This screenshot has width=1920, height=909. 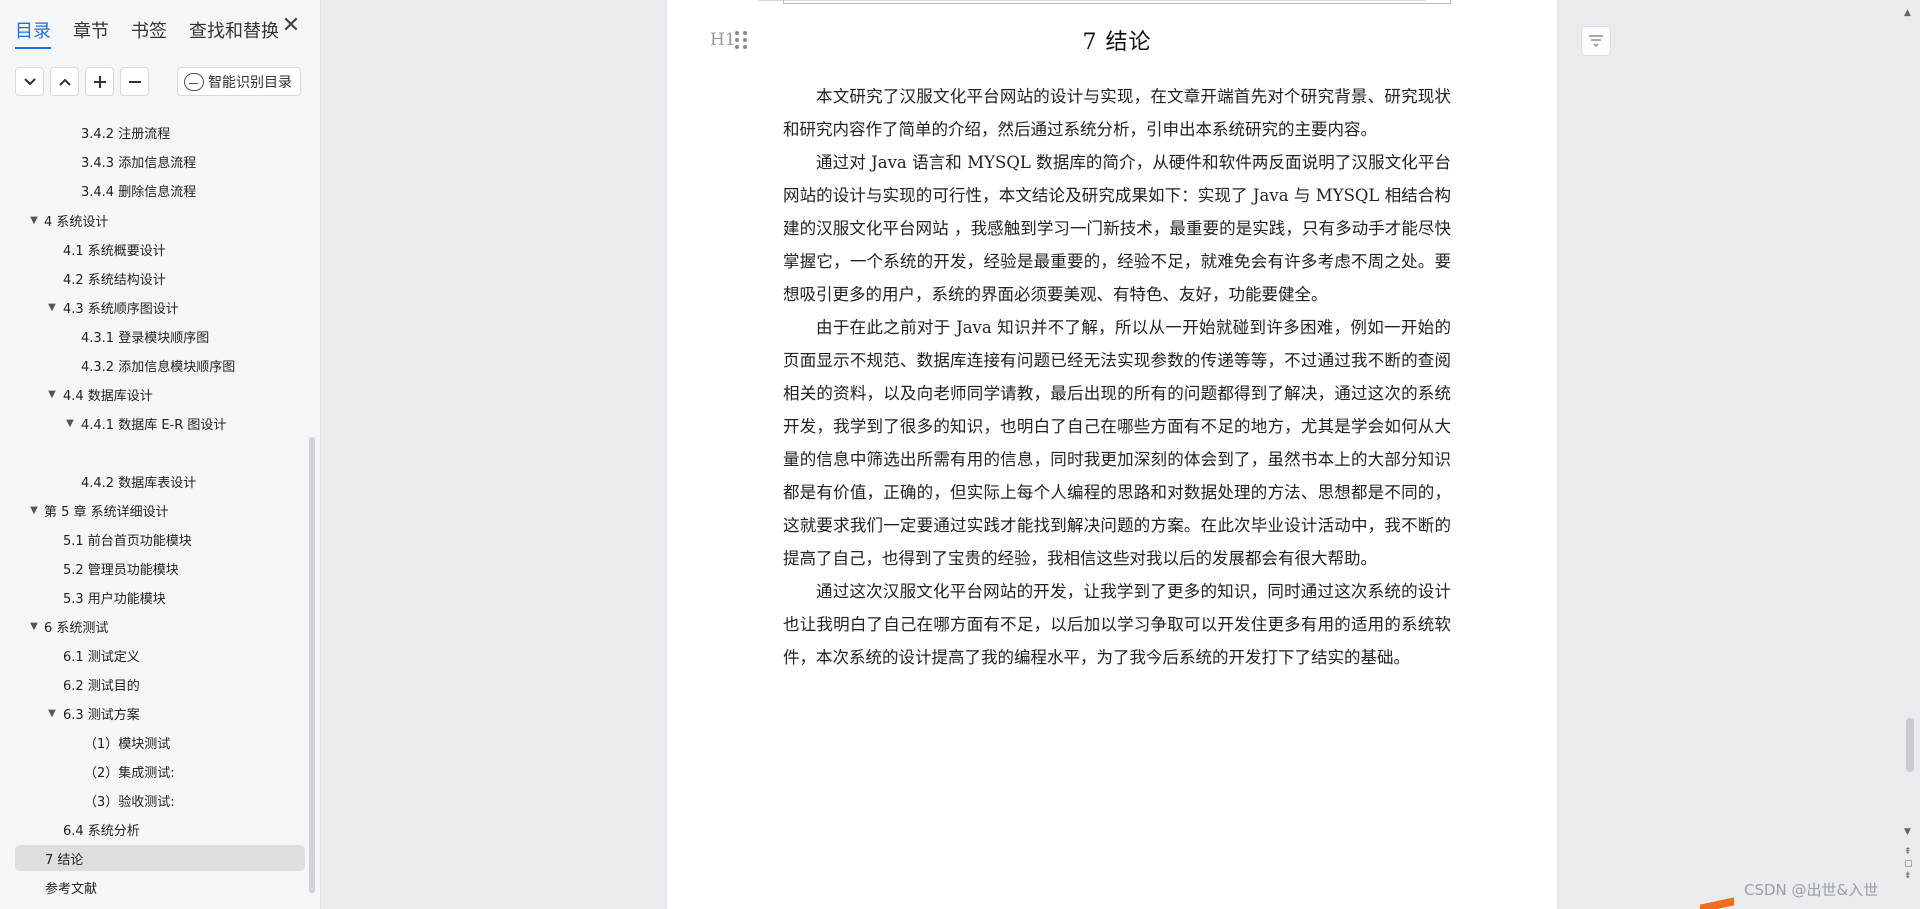 I want to click on orange-decoration, so click(x=1717, y=903).